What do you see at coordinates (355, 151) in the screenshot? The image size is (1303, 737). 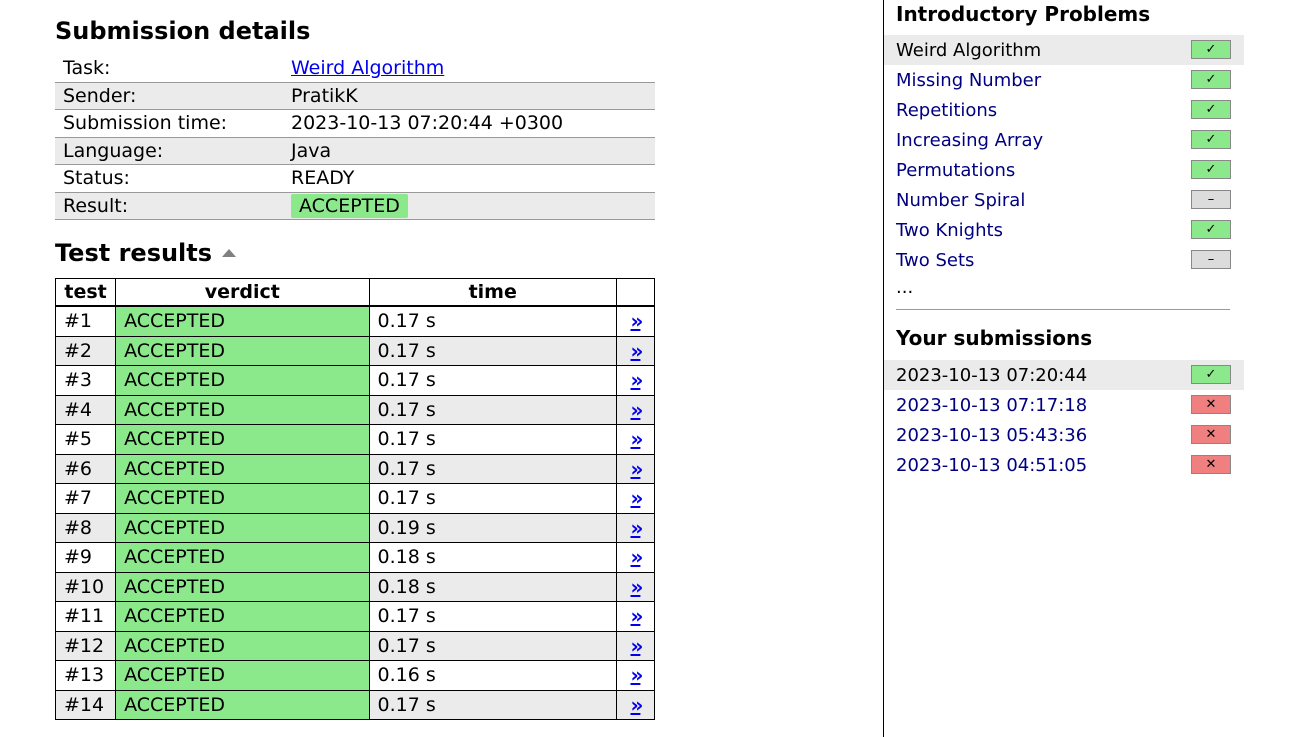 I see `details-row: Language: Java` at bounding box center [355, 151].